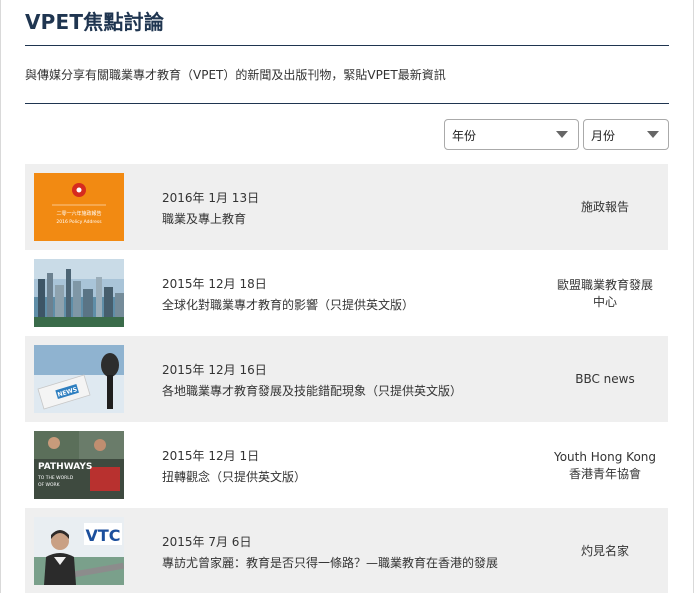 The image size is (695, 593). What do you see at coordinates (214, 370) in the screenshot?
I see `article-date: 2015年 12月 16日` at bounding box center [214, 370].